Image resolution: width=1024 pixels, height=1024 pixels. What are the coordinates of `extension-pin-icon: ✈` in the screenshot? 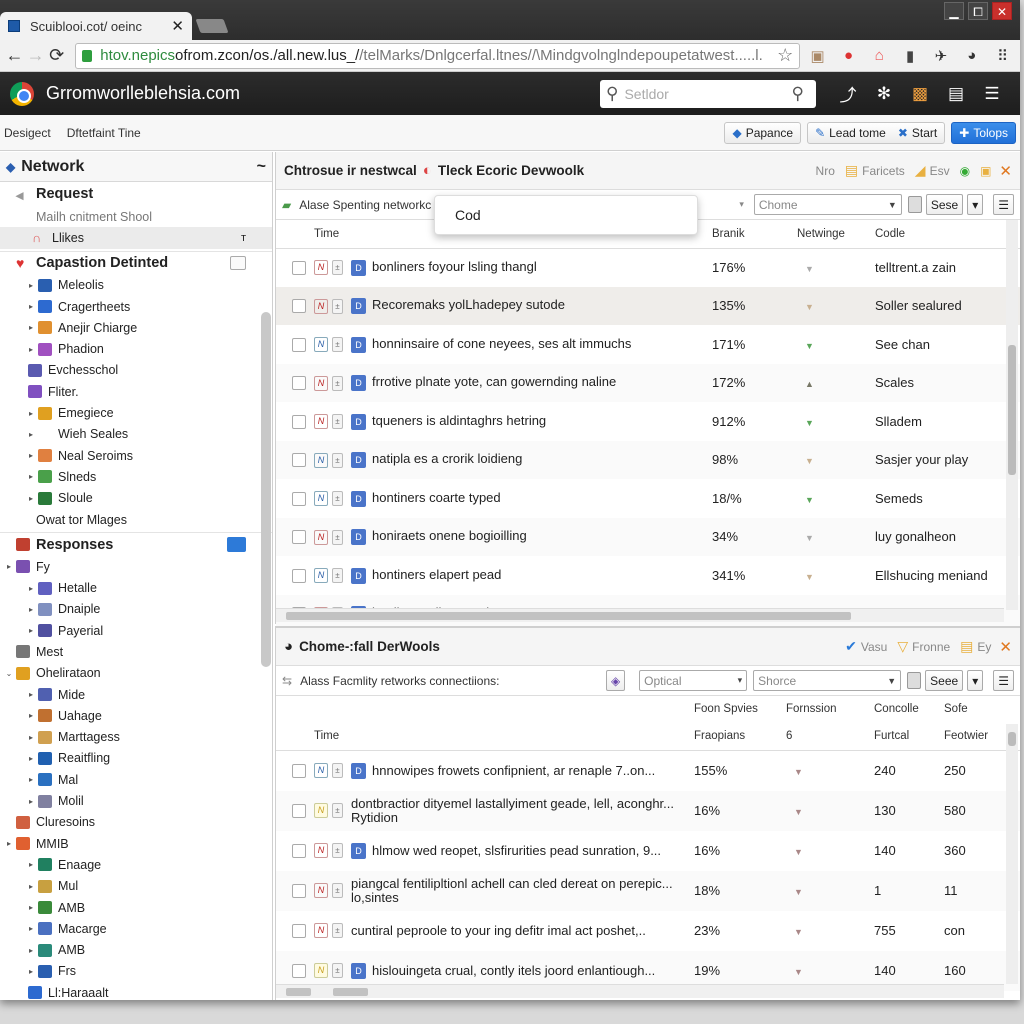 It's located at (941, 56).